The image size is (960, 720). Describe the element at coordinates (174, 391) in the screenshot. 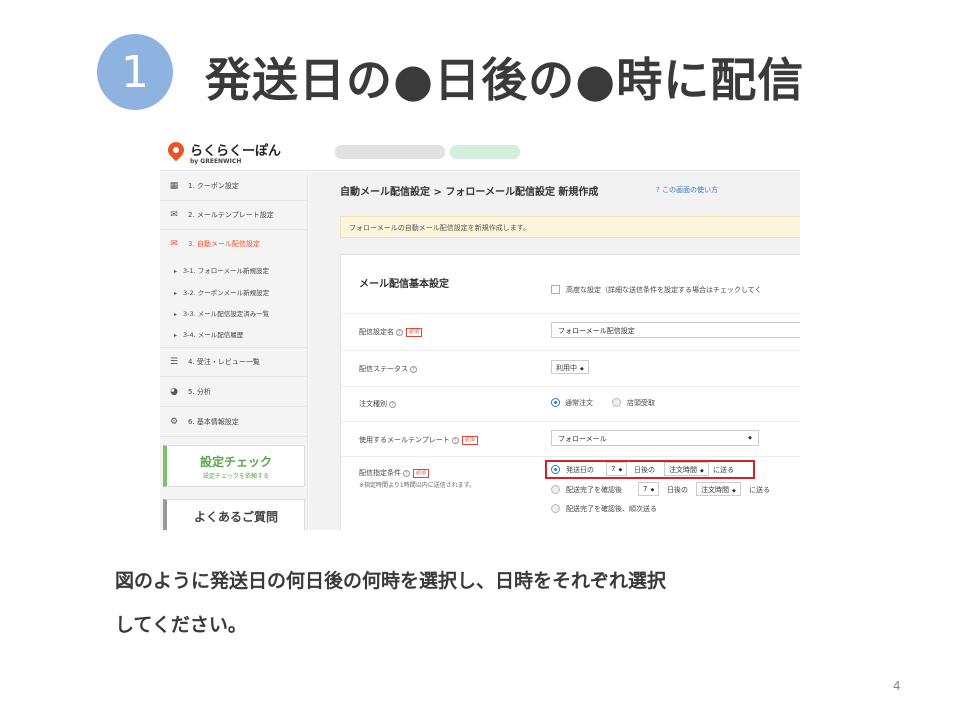

I see `pie-chart-icon: ◕` at that location.